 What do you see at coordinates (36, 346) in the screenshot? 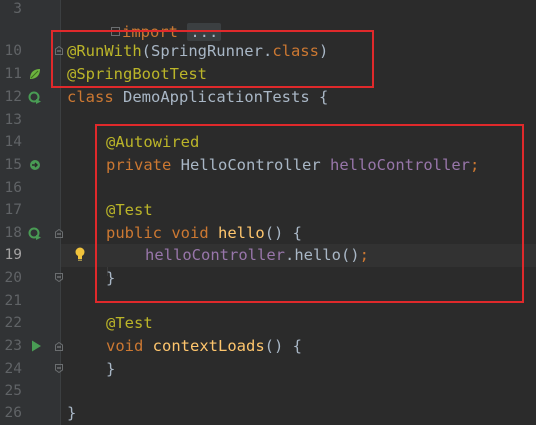
I see `run-icon` at bounding box center [36, 346].